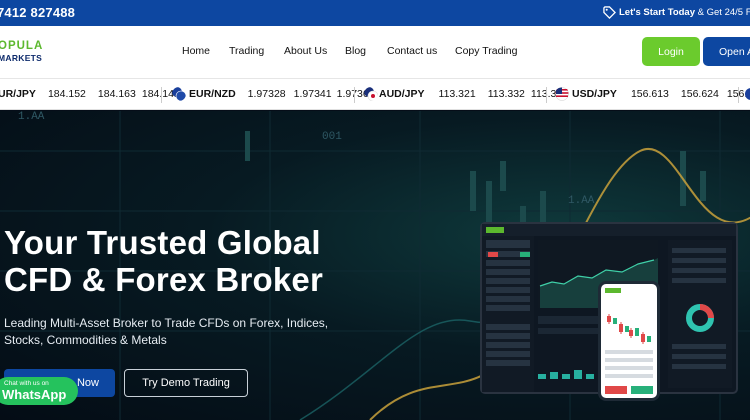  I want to click on open-account-button: Open A, so click(726, 51).